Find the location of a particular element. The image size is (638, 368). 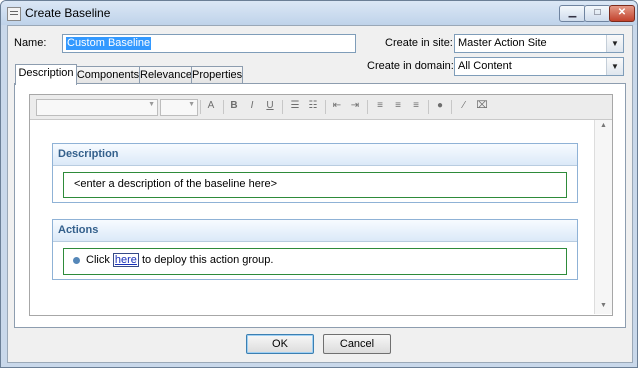

window-app-icon is located at coordinates (14, 14).